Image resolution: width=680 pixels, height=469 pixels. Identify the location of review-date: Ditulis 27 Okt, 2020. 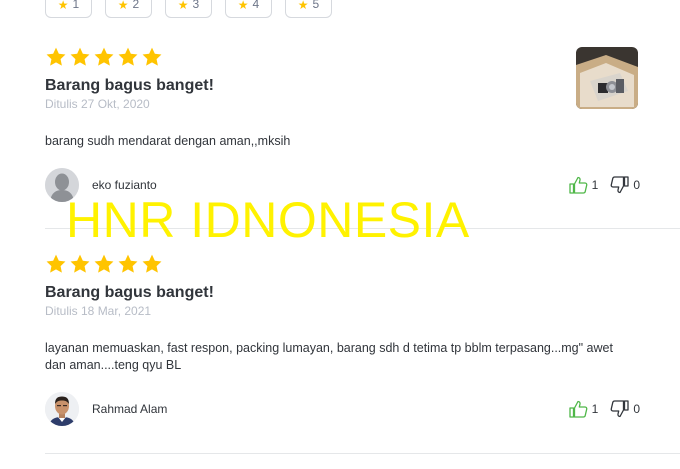
(97, 104).